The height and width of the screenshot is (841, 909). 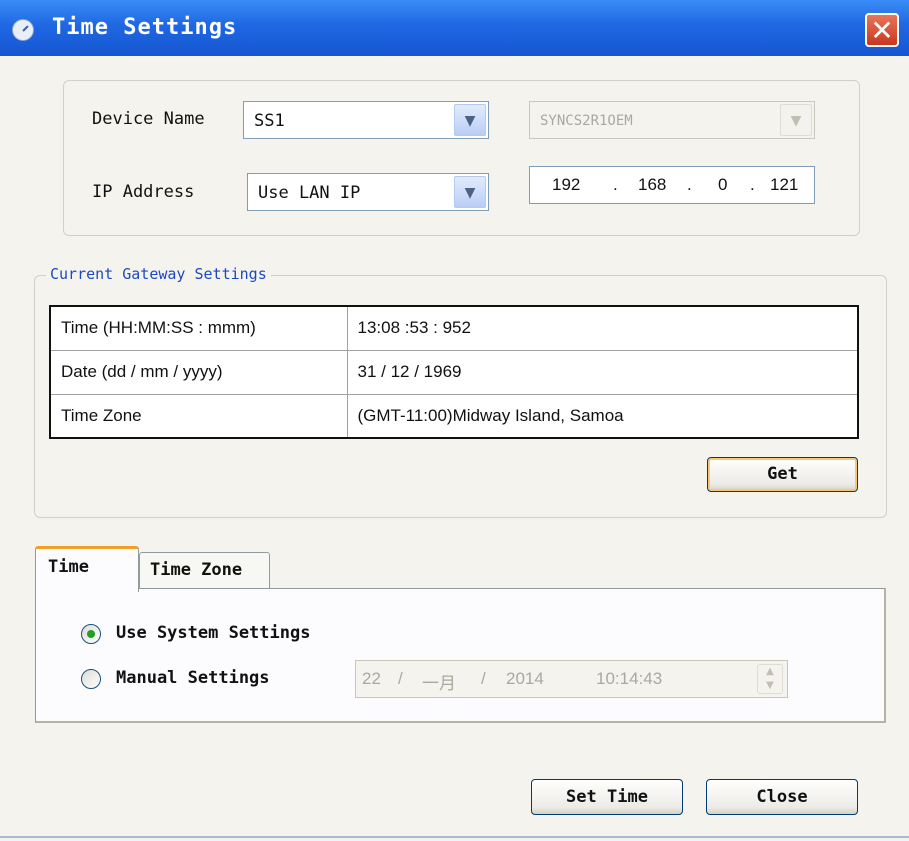 I want to click on manual-time: 10:14:43, so click(x=629, y=678).